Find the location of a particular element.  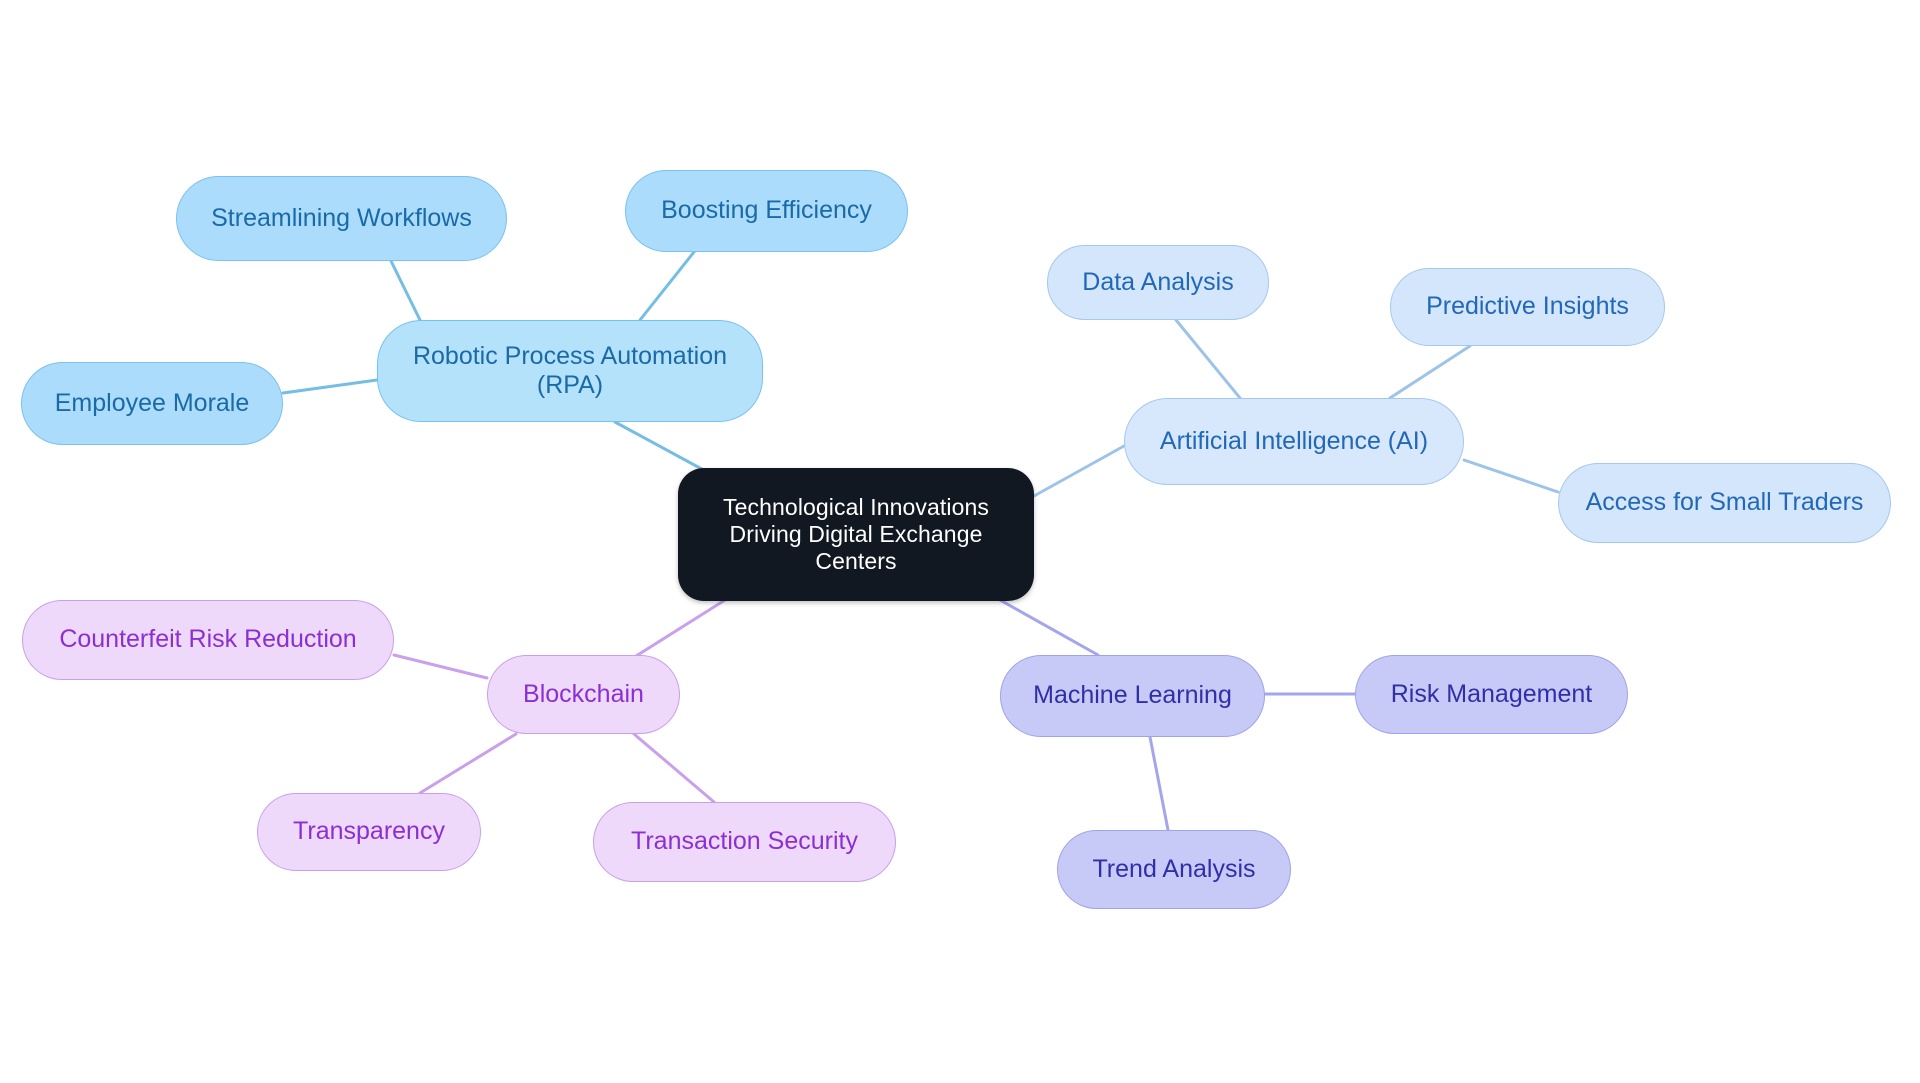

node-rpa: Robotic Process Automation (RPA) is located at coordinates (570, 371).